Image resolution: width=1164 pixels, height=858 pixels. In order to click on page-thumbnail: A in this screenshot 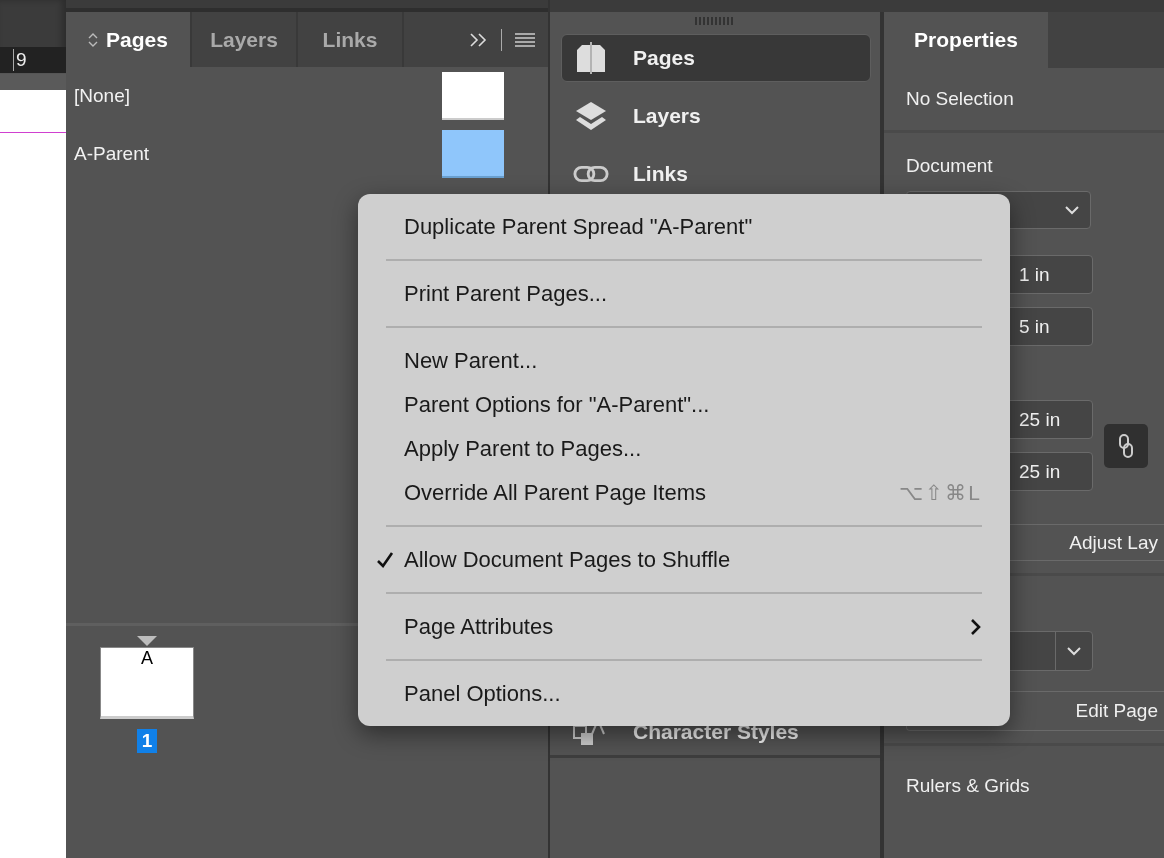, I will do `click(147, 683)`.